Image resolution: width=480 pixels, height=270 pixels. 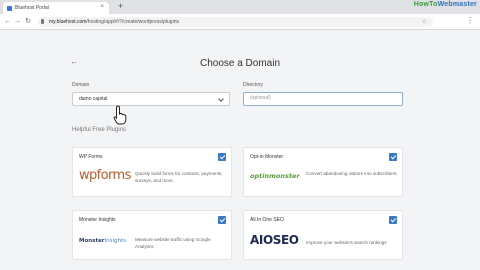 I want to click on chevron-down-icon, so click(x=221, y=99).